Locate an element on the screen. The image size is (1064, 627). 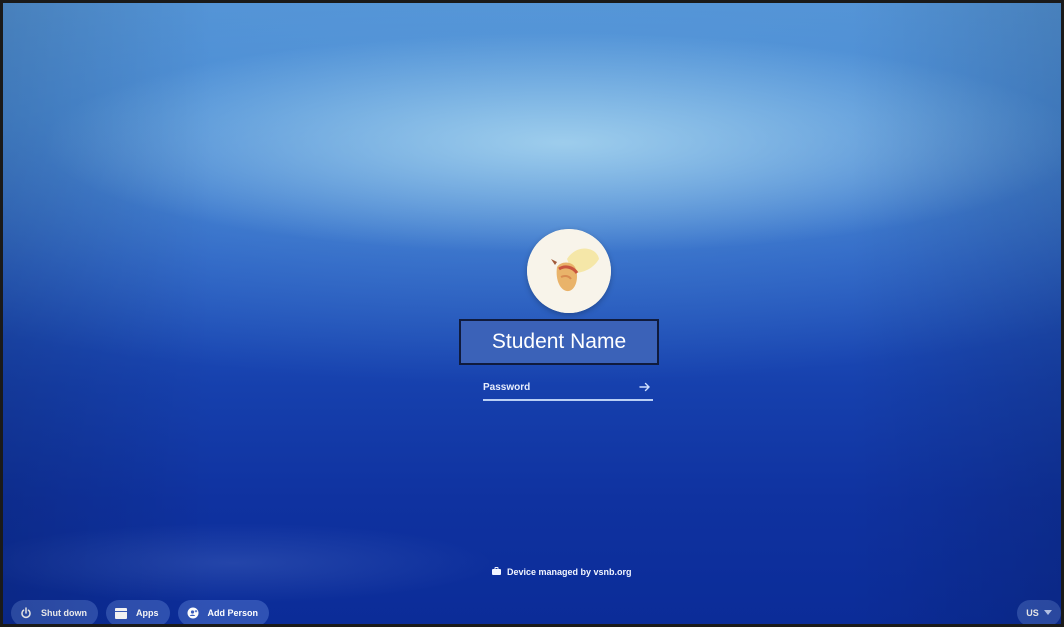
add-person-icon is located at coordinates (193, 613).